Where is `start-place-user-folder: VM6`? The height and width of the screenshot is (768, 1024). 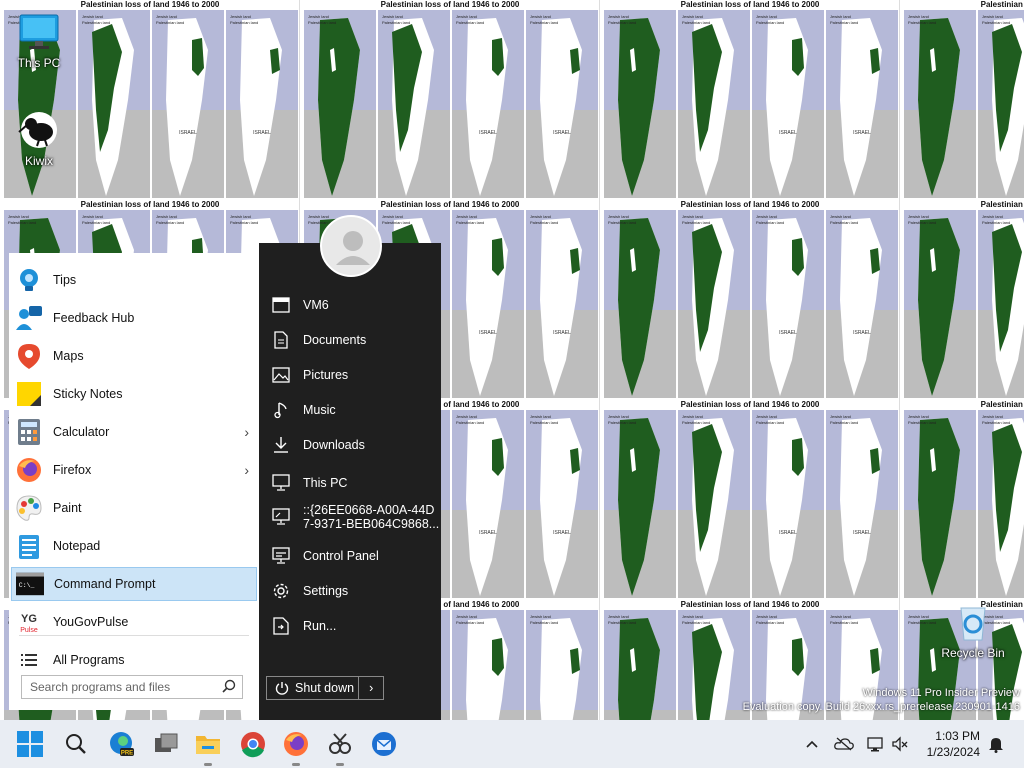 start-place-user-folder: VM6 is located at coordinates (356, 305).